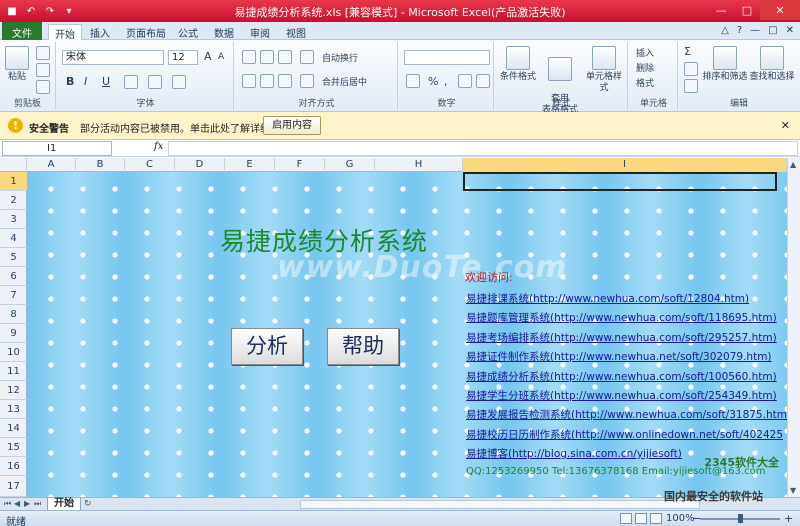 The width and height of the screenshot is (800, 526). Describe the element at coordinates (350, 165) in the screenshot. I see `column-header: G` at that location.